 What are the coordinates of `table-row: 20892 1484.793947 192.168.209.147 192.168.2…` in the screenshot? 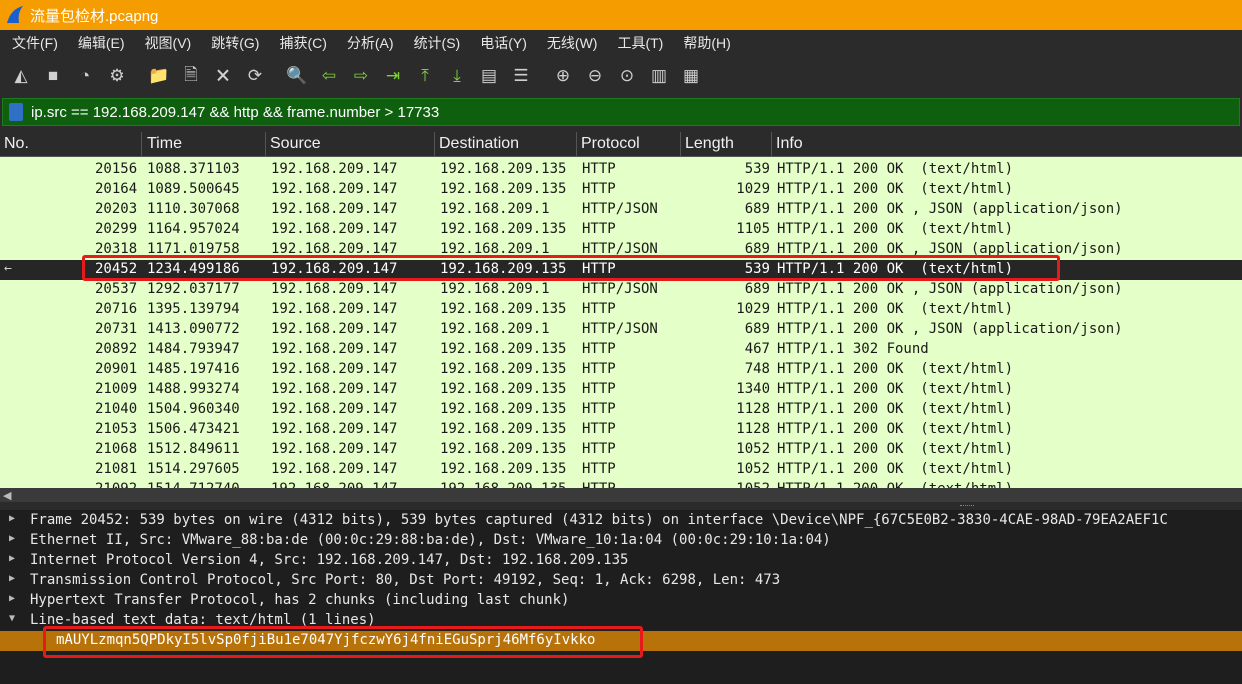 It's located at (621, 350).